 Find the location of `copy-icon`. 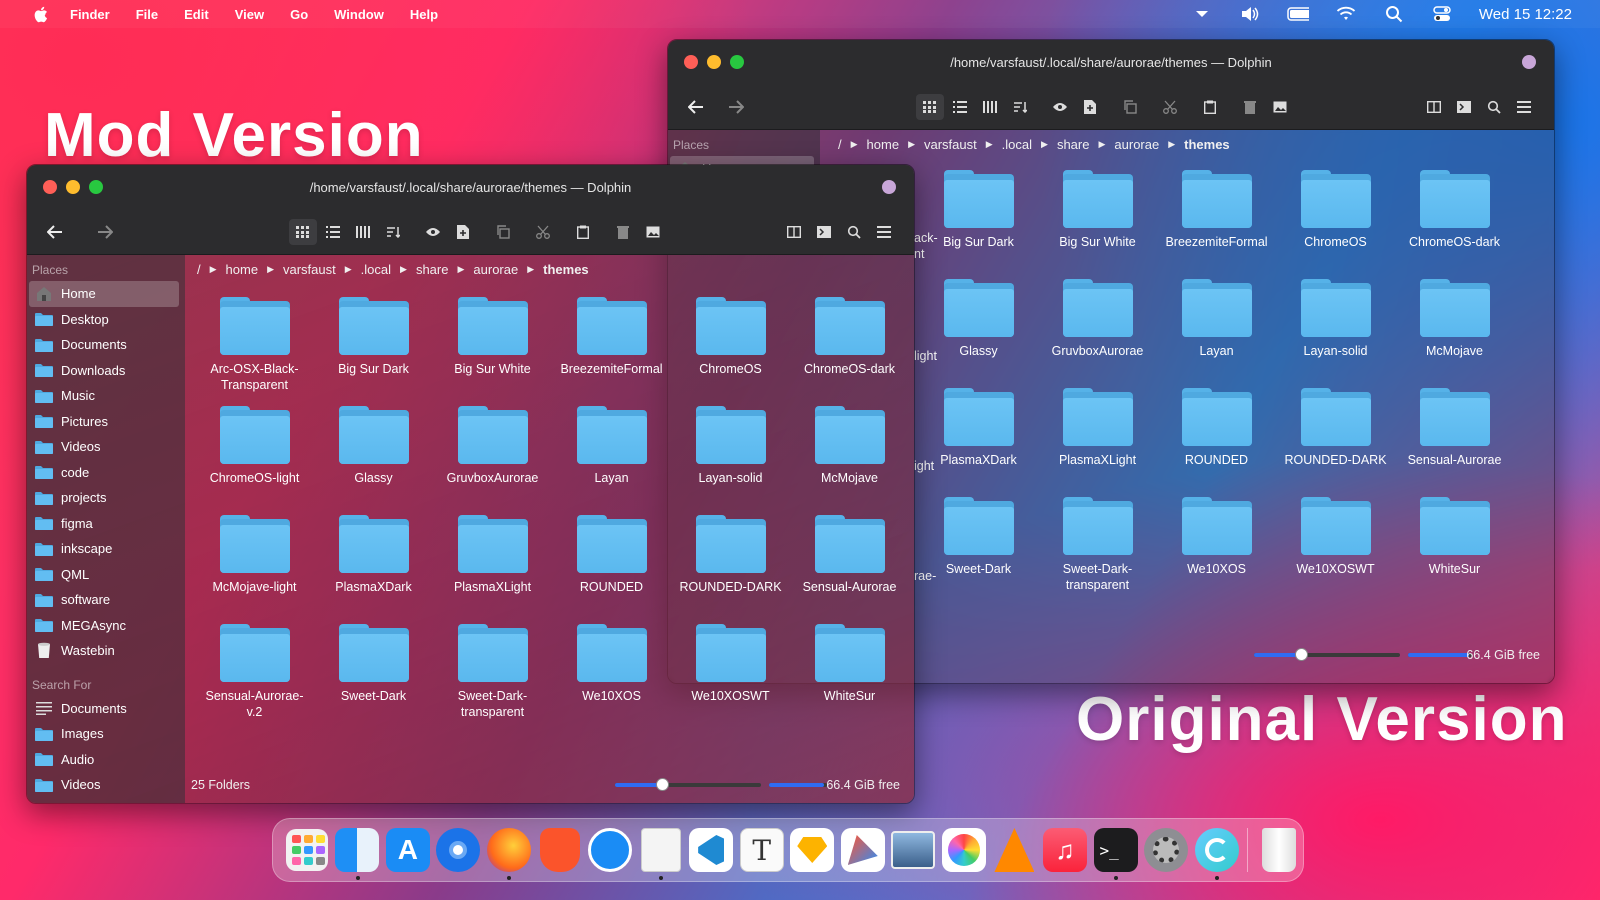

copy-icon is located at coordinates (503, 232).